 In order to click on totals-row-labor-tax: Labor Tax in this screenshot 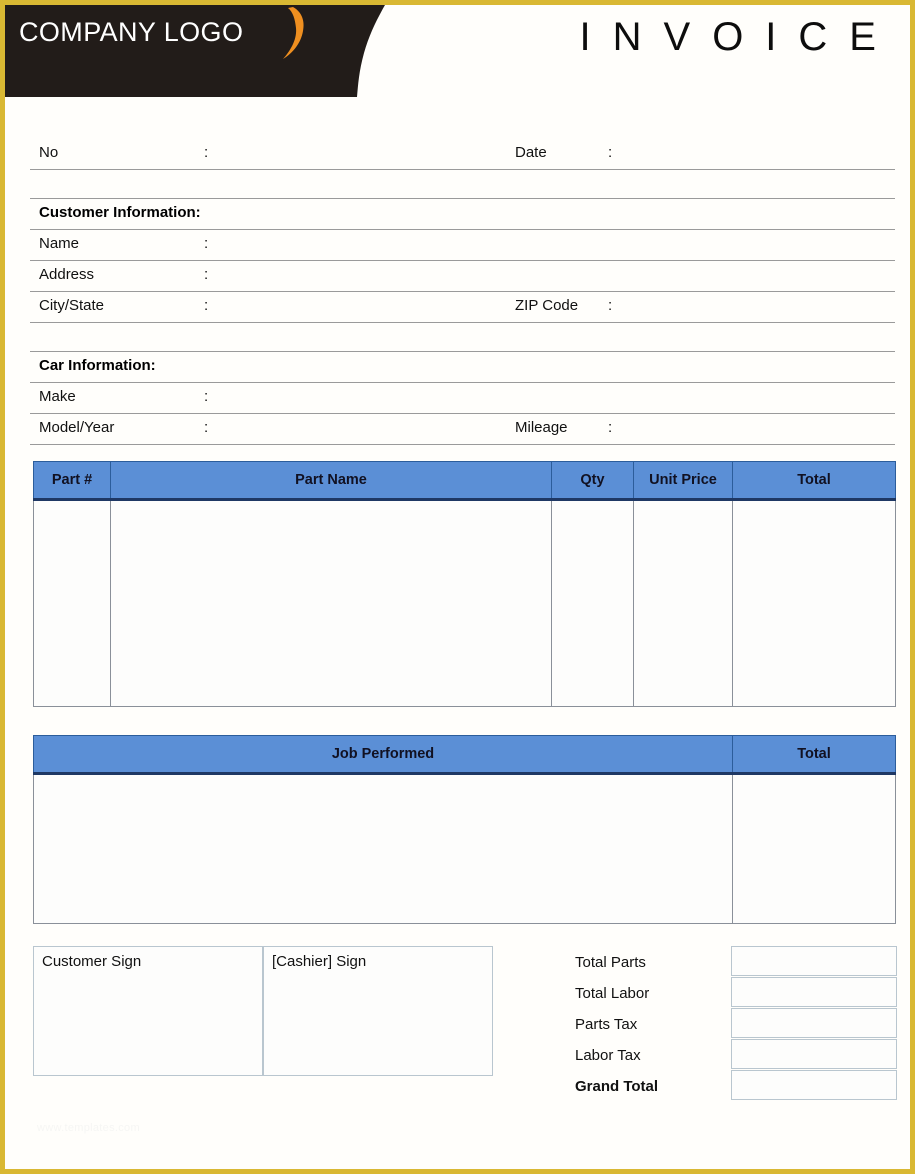, I will do `click(736, 1054)`.